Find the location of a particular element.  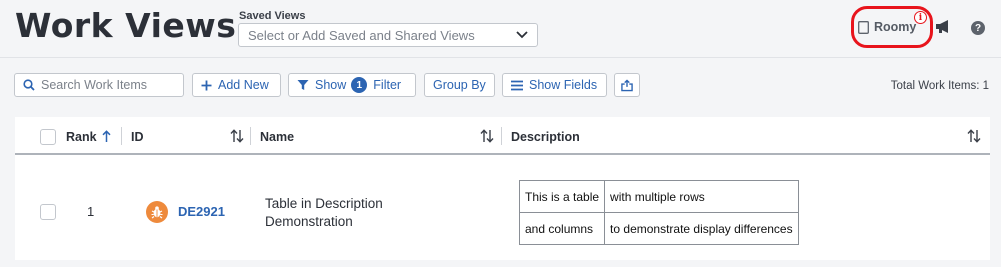

share-button is located at coordinates (627, 85).